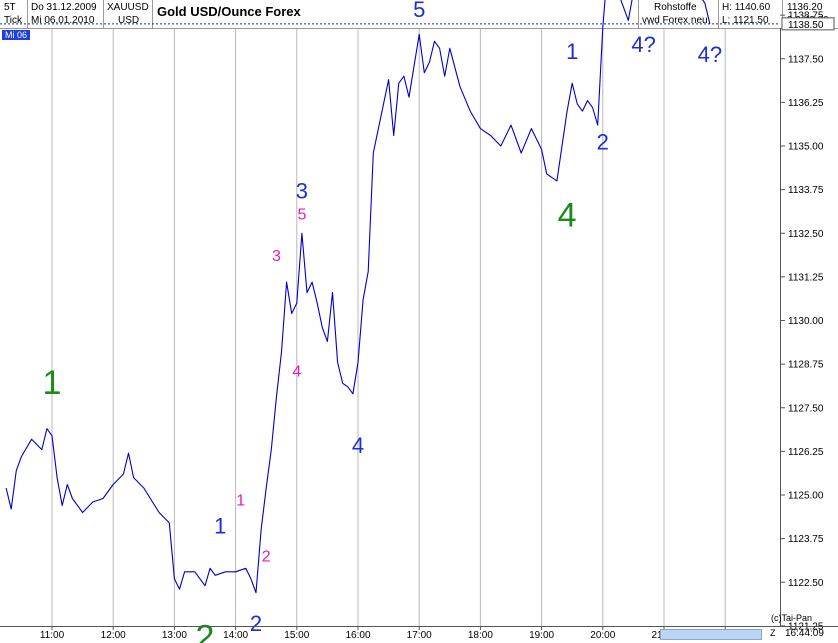  Describe the element at coordinates (806, 103) in the screenshot. I see `y-tick-label: 1136.25` at that location.